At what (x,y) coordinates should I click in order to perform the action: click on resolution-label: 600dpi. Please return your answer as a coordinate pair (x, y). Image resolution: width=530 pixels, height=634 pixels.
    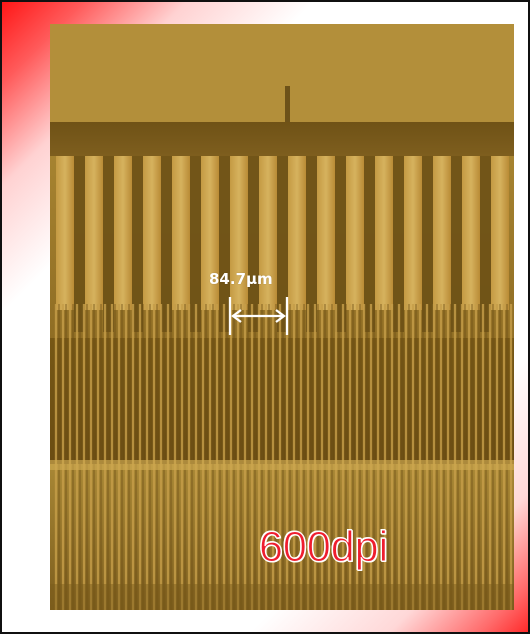
    Looking at the image, I should click on (323, 547).